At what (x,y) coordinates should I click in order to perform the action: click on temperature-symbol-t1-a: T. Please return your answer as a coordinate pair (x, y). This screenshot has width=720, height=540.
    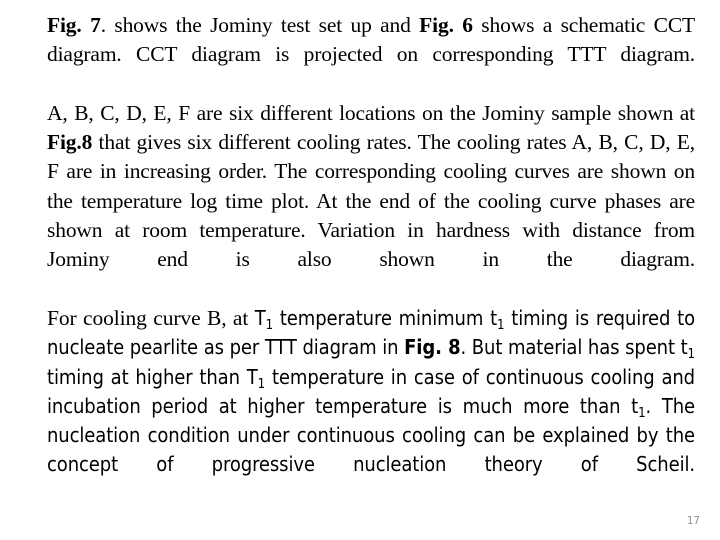
    Looking at the image, I should click on (260, 317).